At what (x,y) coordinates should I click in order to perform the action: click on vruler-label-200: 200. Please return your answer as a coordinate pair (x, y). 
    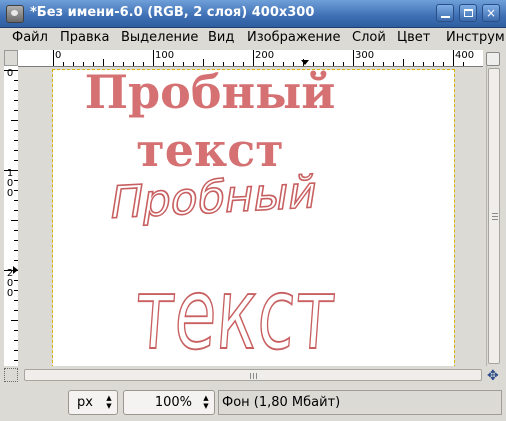
    Looking at the image, I should click on (10, 283).